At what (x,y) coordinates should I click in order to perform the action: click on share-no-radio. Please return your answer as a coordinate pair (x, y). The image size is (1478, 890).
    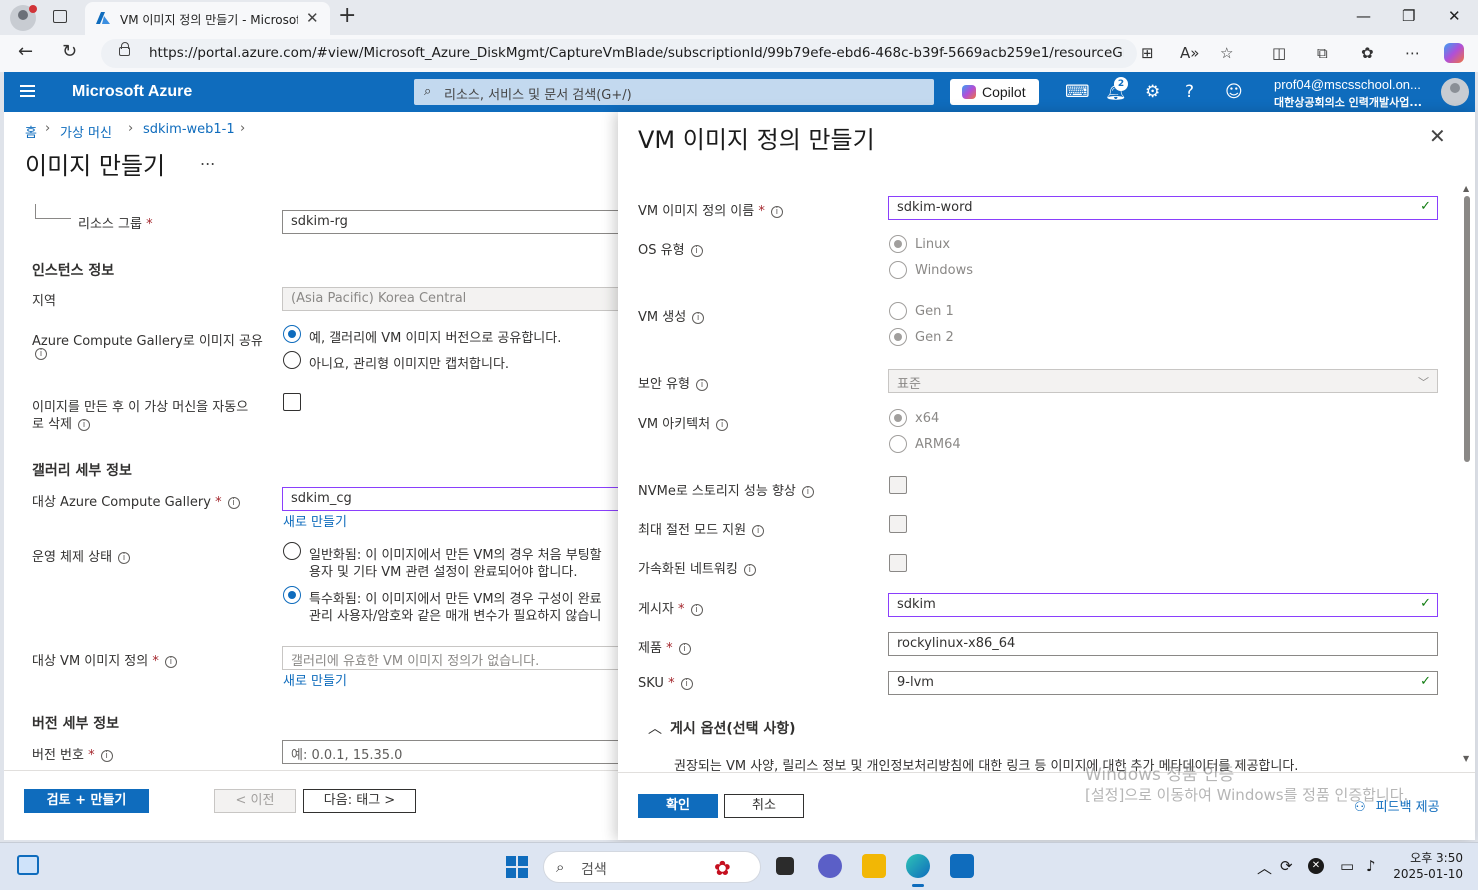
    Looking at the image, I should click on (292, 360).